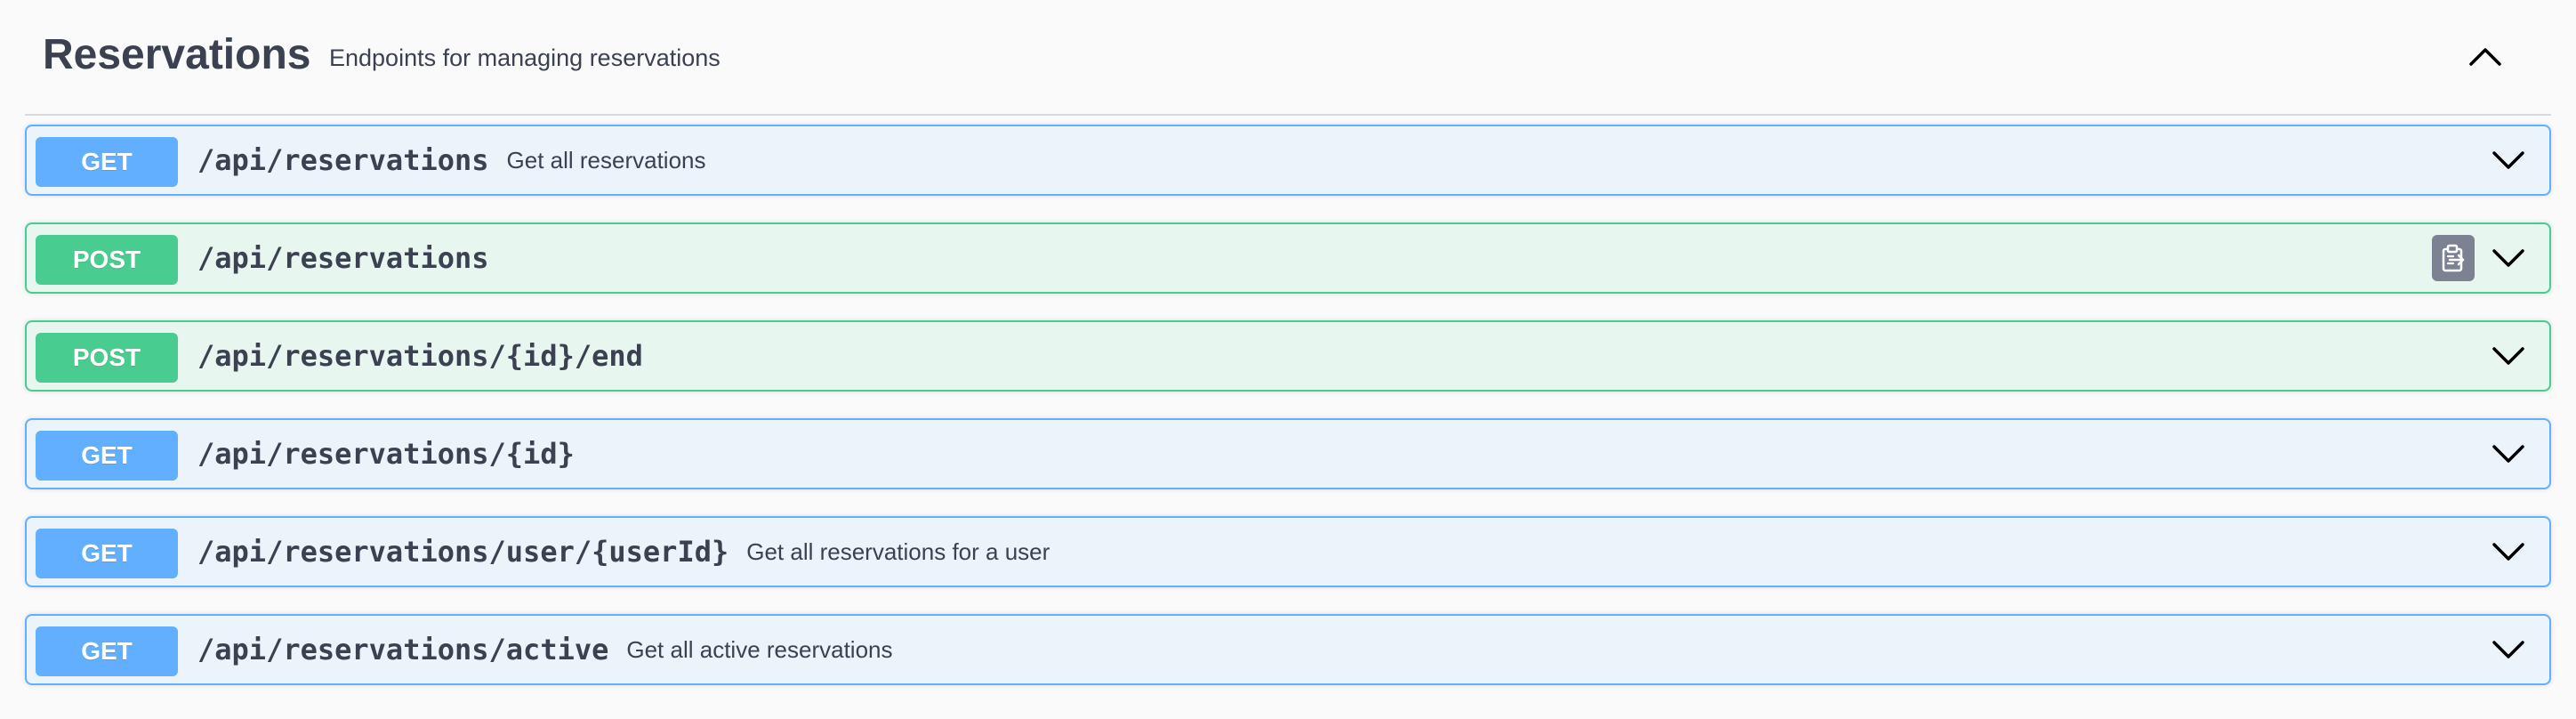  What do you see at coordinates (1288, 356) in the screenshot?
I see `operation-post-reservations-end: POST /api/reservations/{id}/end` at bounding box center [1288, 356].